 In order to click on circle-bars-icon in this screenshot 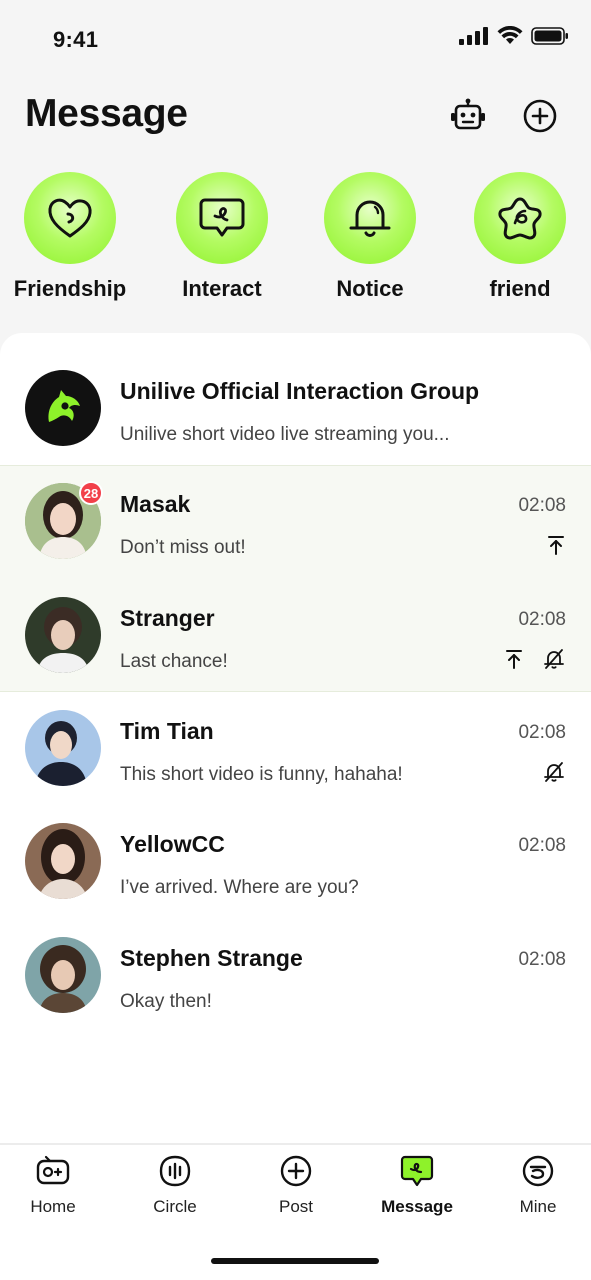, I will do `click(175, 1171)`.